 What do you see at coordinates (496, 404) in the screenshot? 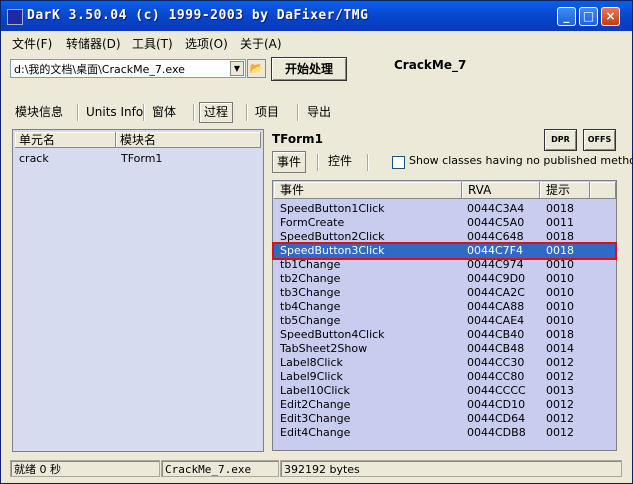
I see `rva-cell: 0044CD10` at bounding box center [496, 404].